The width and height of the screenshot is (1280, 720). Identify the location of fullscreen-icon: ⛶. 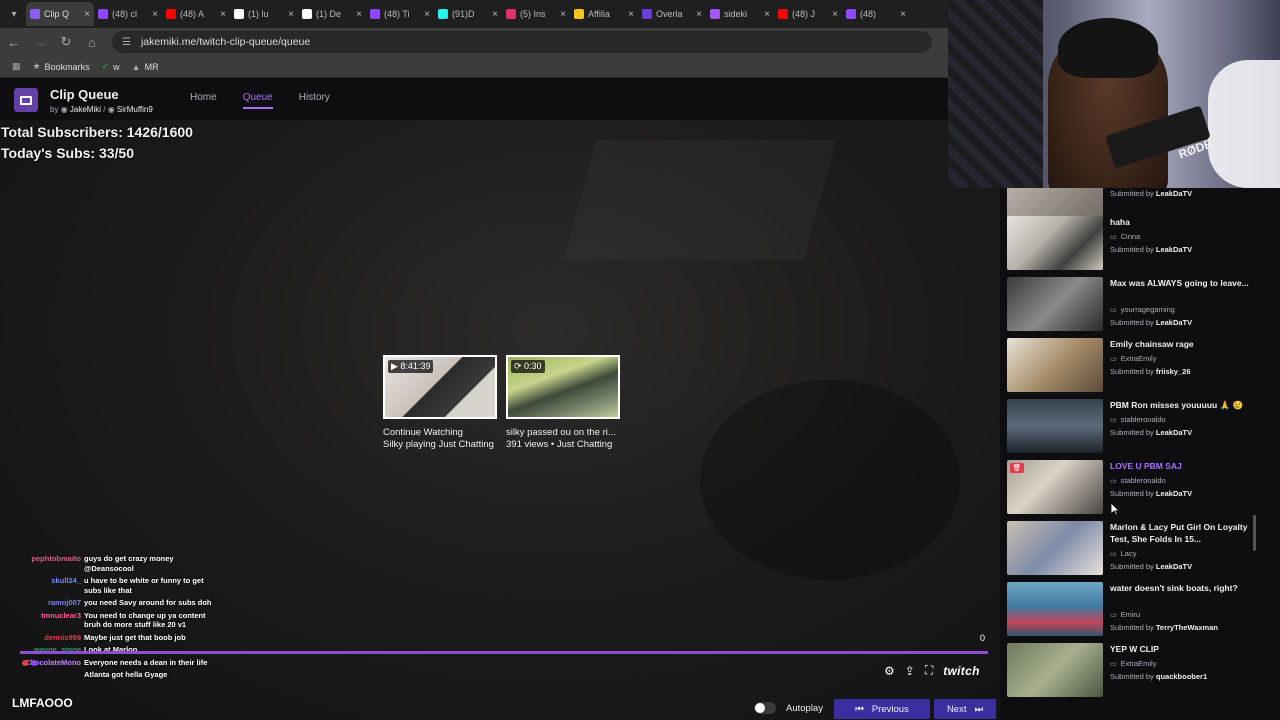
(929, 670).